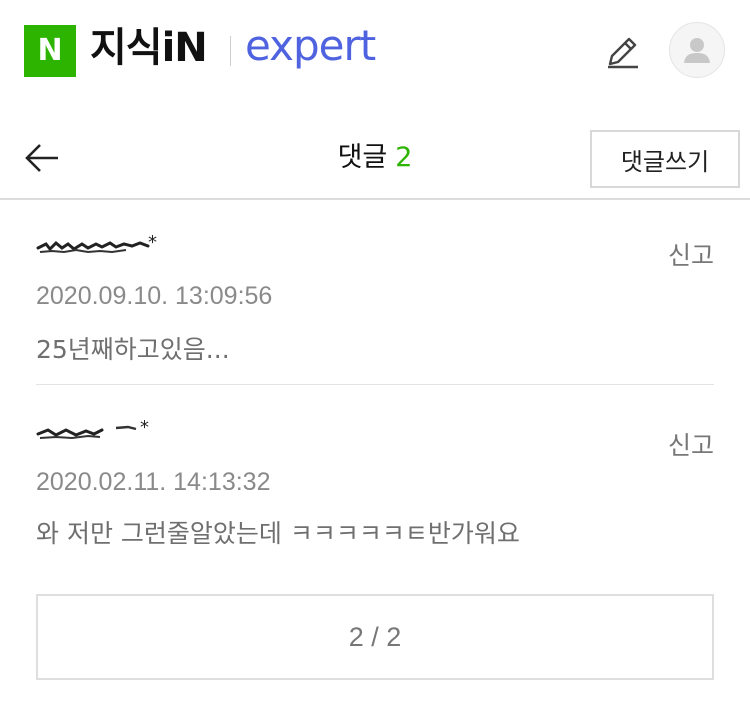 Image resolution: width=750 pixels, height=704 pixels. What do you see at coordinates (153, 482) in the screenshot?
I see `comment-date: 2020.02.11. 14:13:32` at bounding box center [153, 482].